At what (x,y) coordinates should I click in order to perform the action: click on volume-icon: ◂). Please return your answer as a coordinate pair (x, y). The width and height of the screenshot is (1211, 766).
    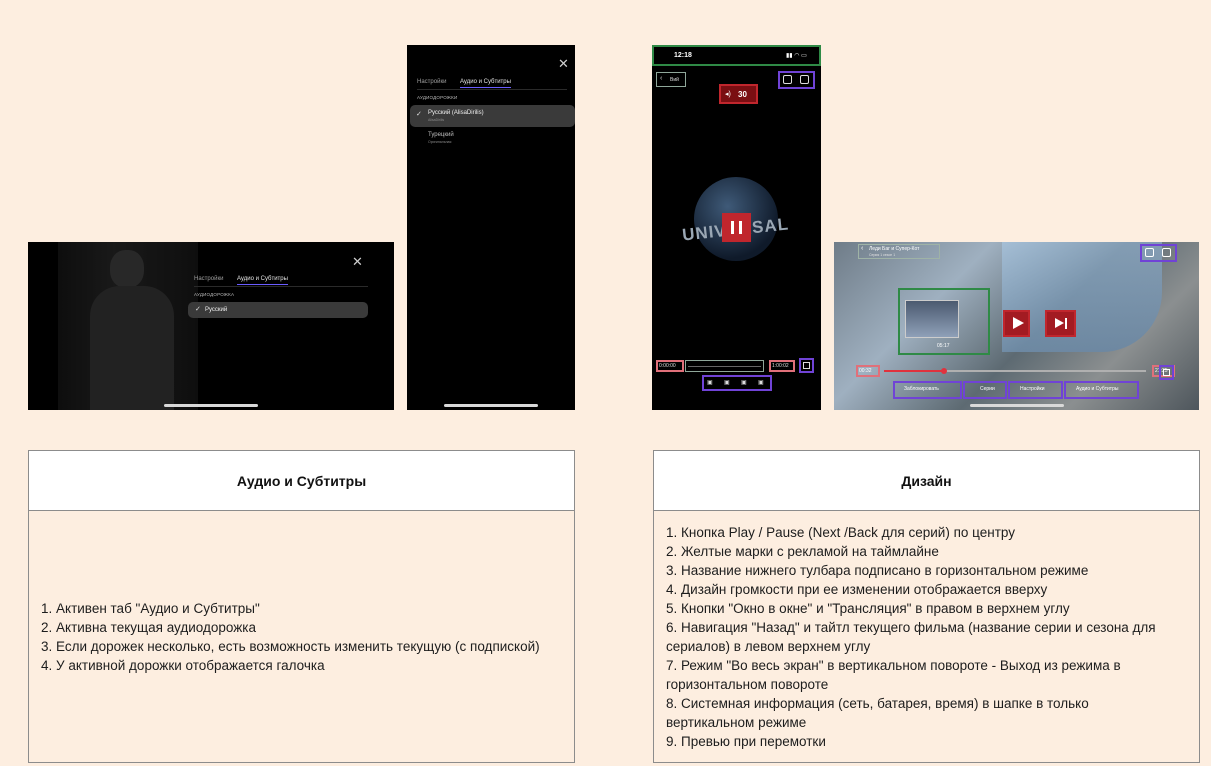
    Looking at the image, I should click on (728, 94).